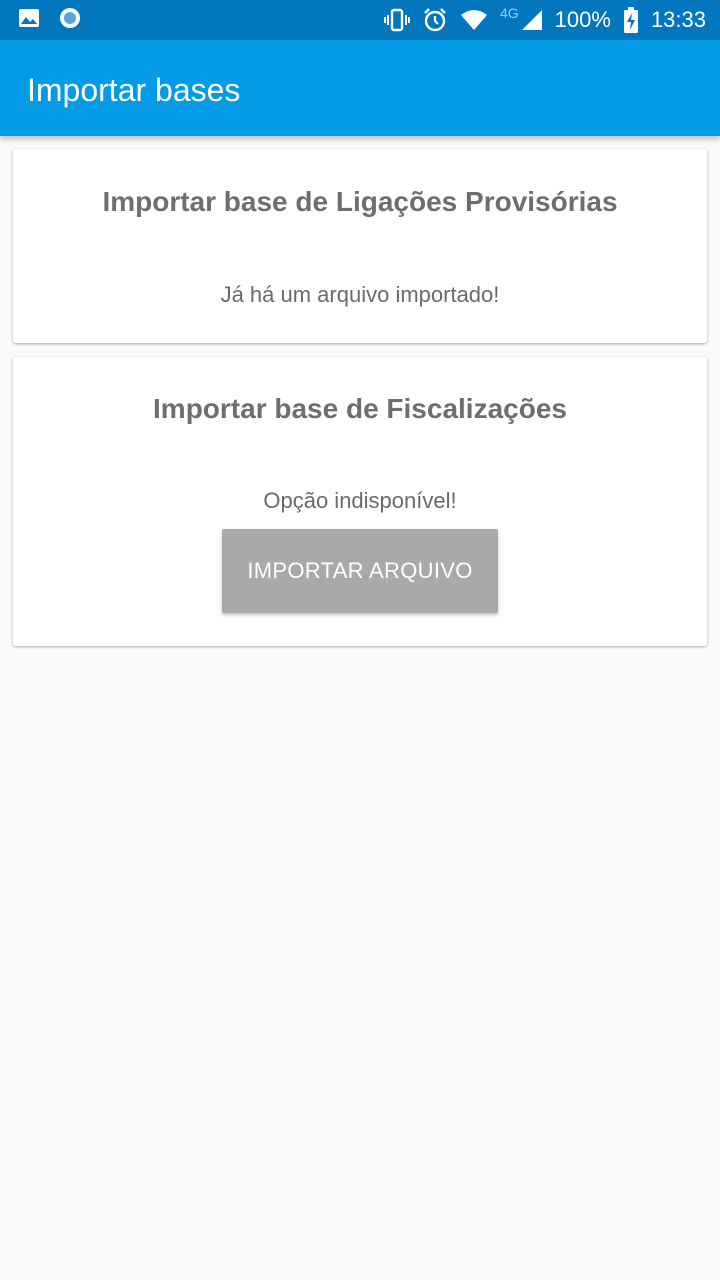  Describe the element at coordinates (70, 20) in the screenshot. I see `circle-notification-icon` at that location.